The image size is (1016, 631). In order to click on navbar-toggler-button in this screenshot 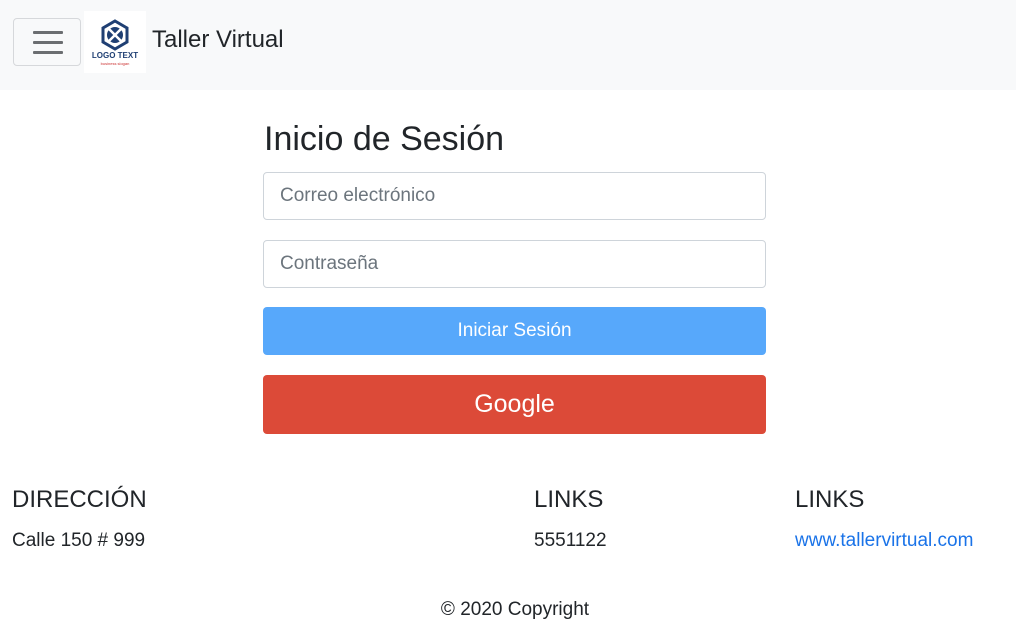, I will do `click(47, 42)`.